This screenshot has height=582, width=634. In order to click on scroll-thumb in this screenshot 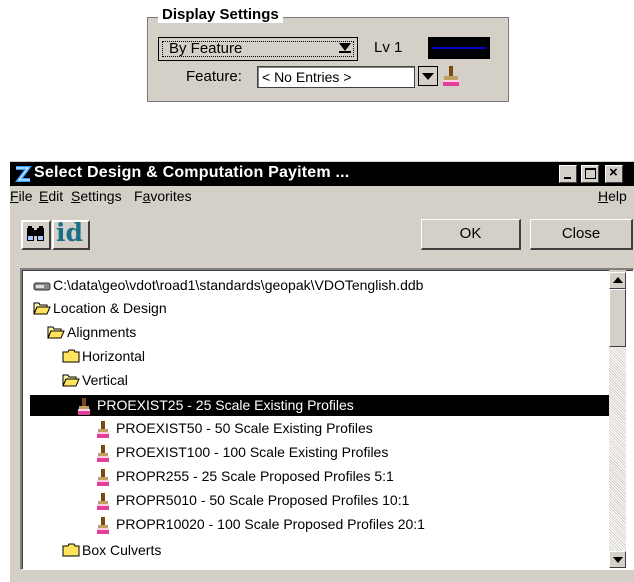, I will do `click(617, 318)`.